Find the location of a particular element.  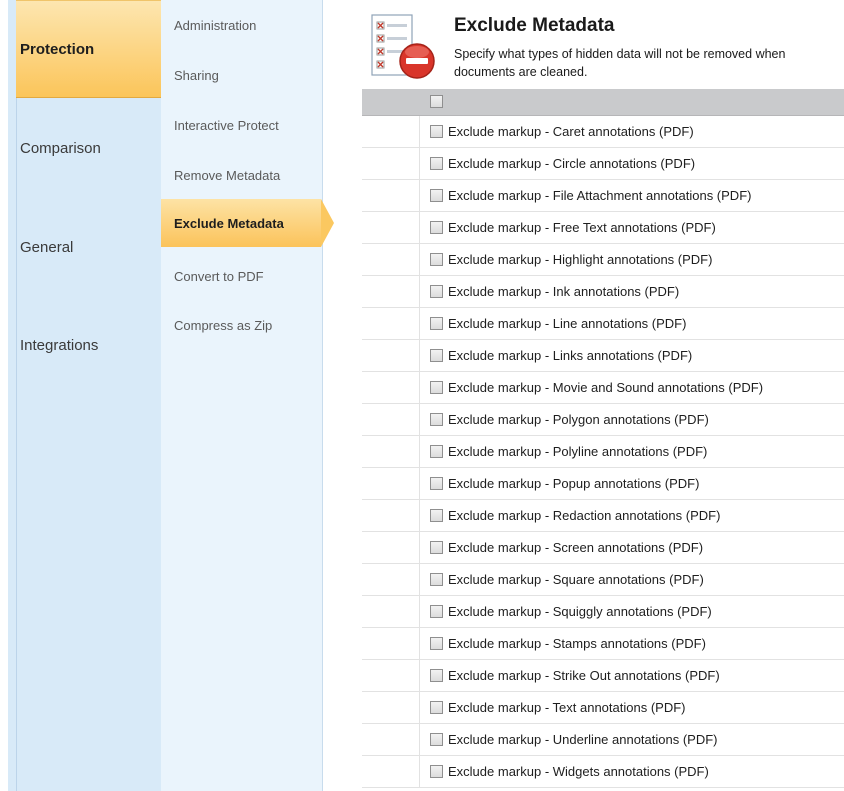

subnav-item-exclude-metadata: Exclude Metadata is located at coordinates (241, 223).